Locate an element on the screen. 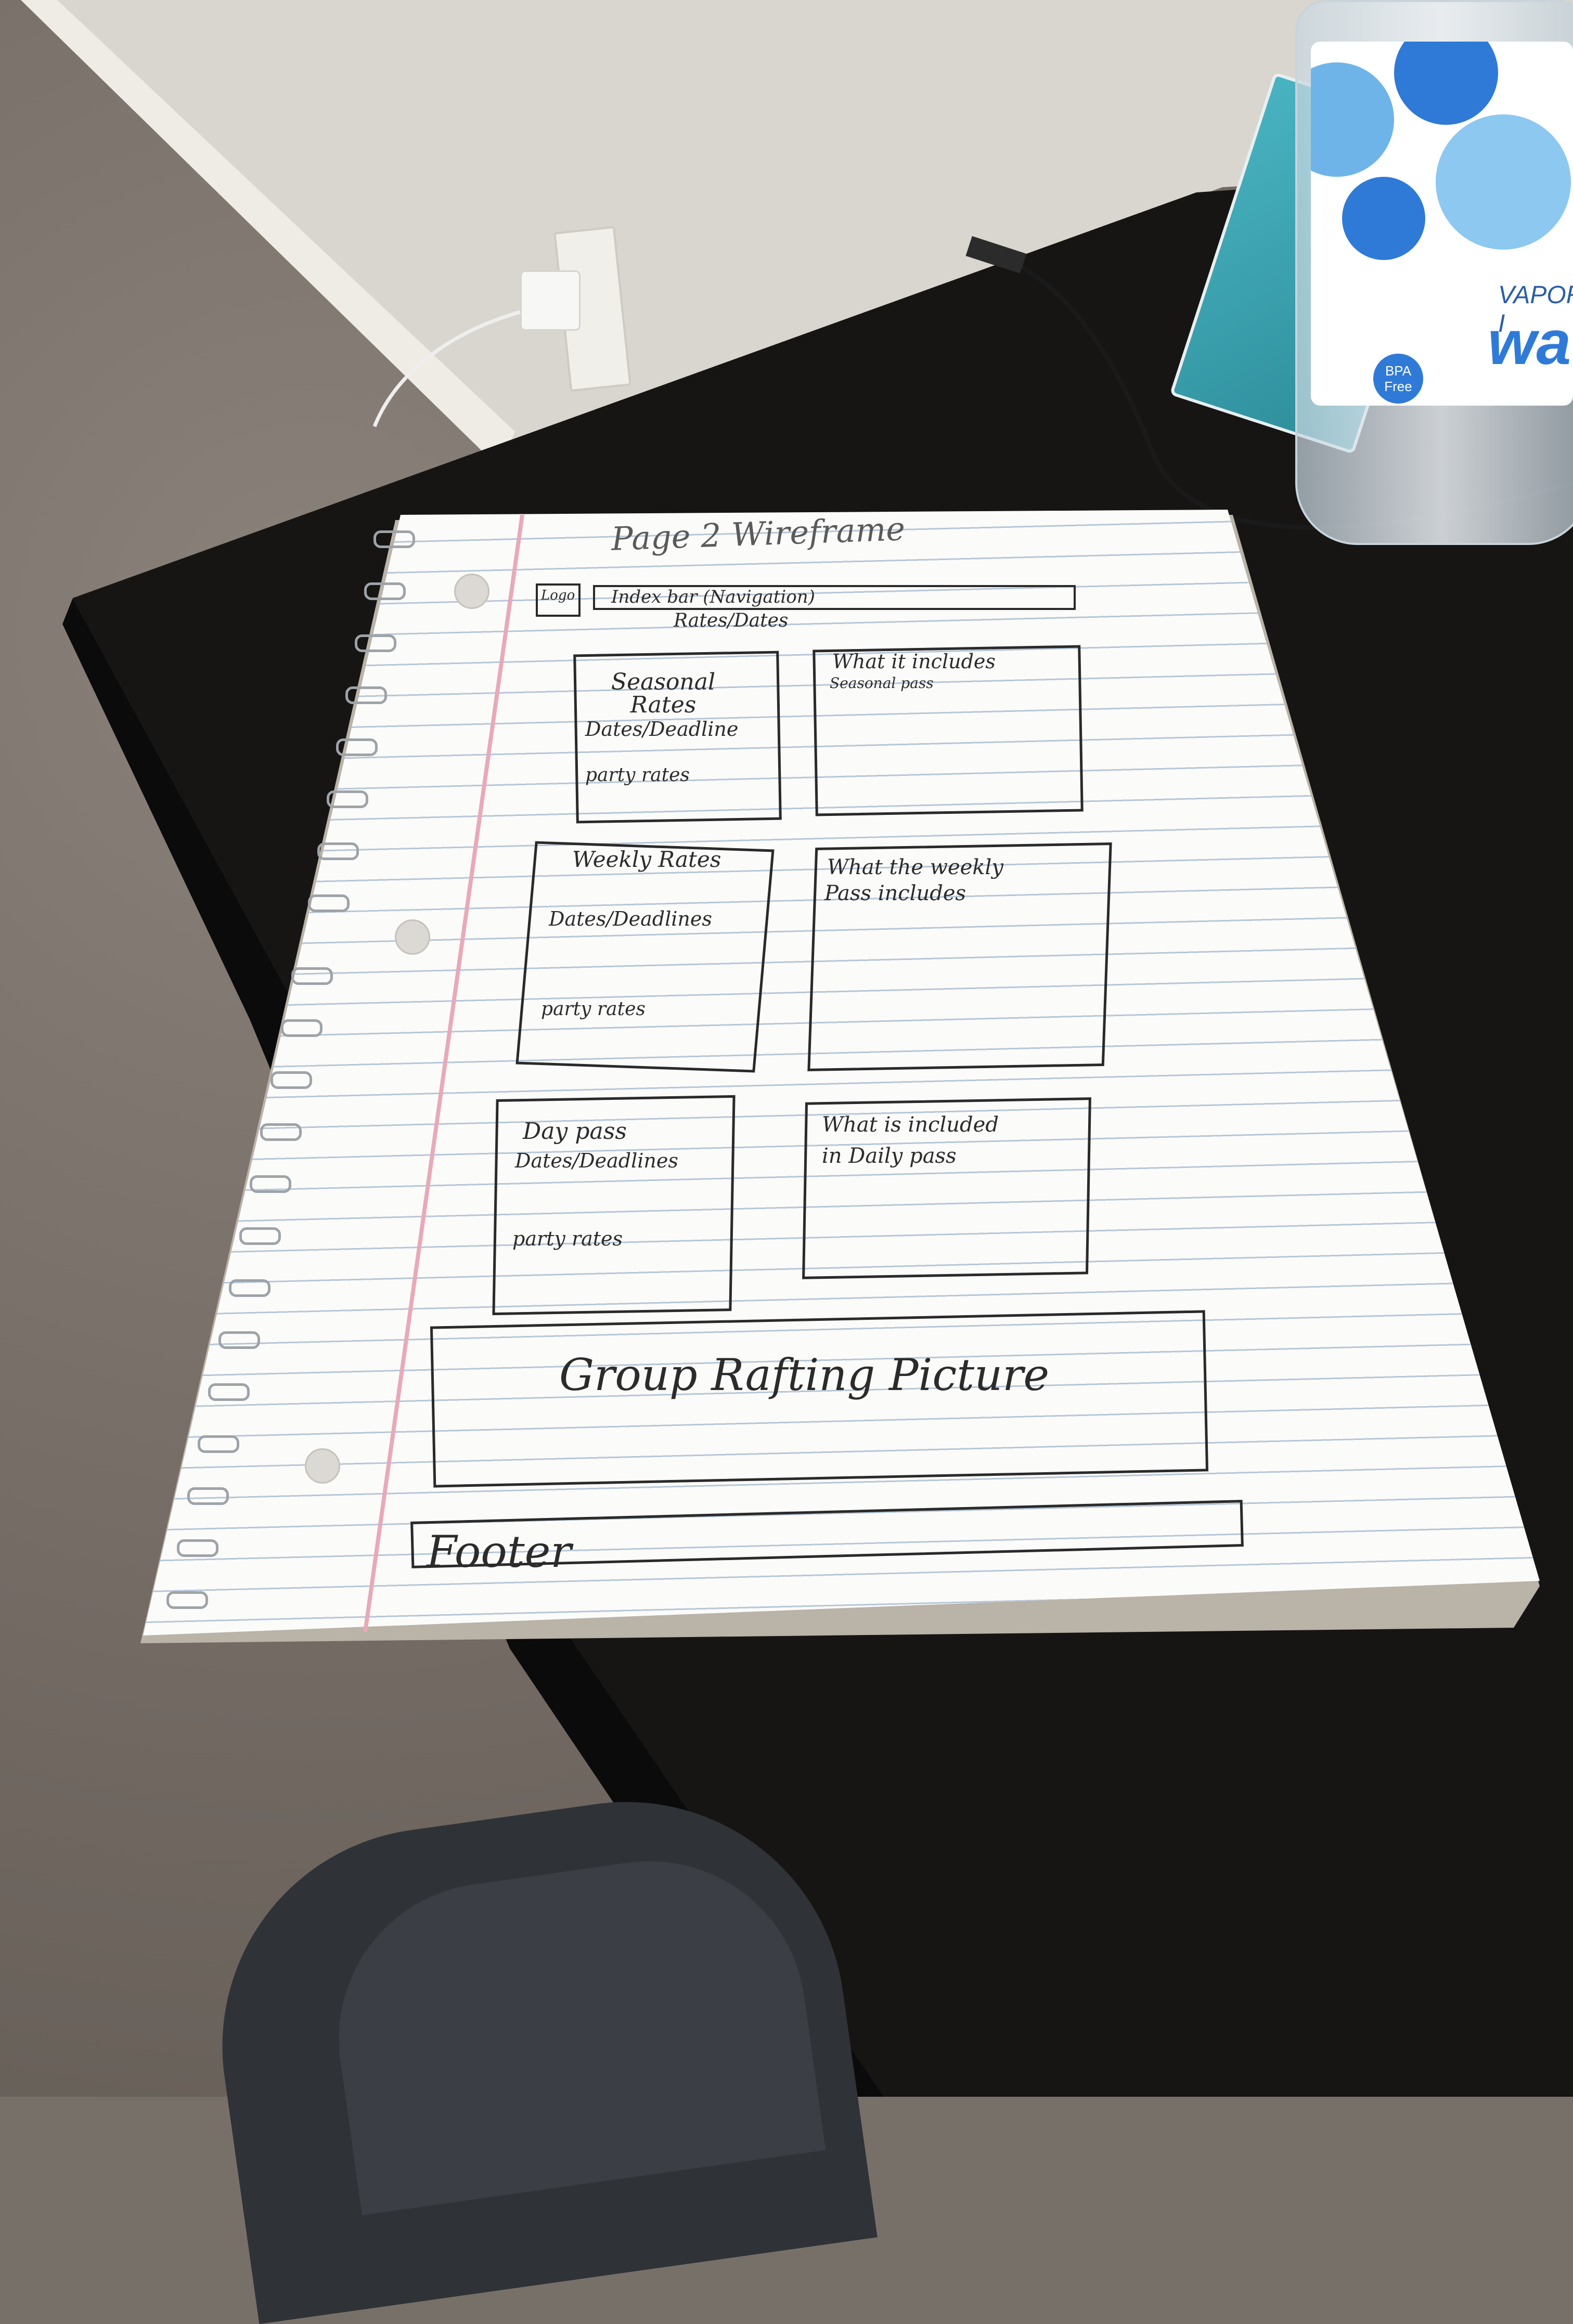  weekly-rates-party: party rates is located at coordinates (593, 1009).